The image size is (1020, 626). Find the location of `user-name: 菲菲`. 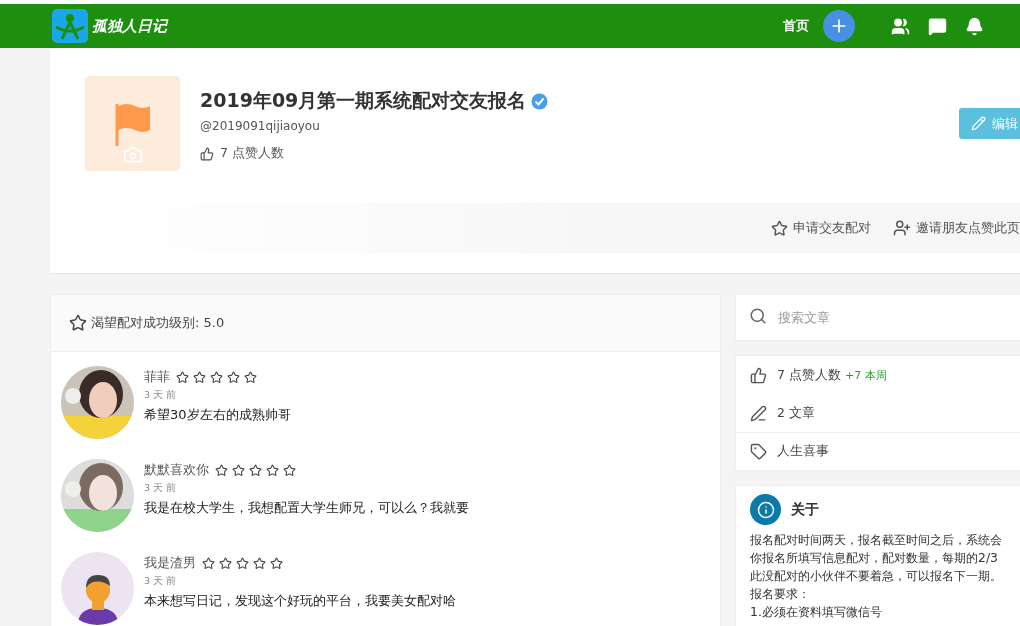

user-name: 菲菲 is located at coordinates (157, 377).